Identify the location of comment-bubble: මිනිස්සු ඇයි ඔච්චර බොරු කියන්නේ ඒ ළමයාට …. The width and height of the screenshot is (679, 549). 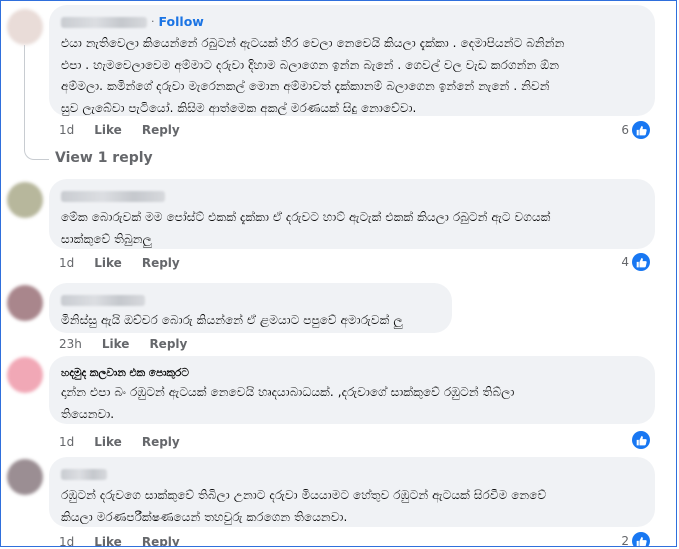
(250, 308).